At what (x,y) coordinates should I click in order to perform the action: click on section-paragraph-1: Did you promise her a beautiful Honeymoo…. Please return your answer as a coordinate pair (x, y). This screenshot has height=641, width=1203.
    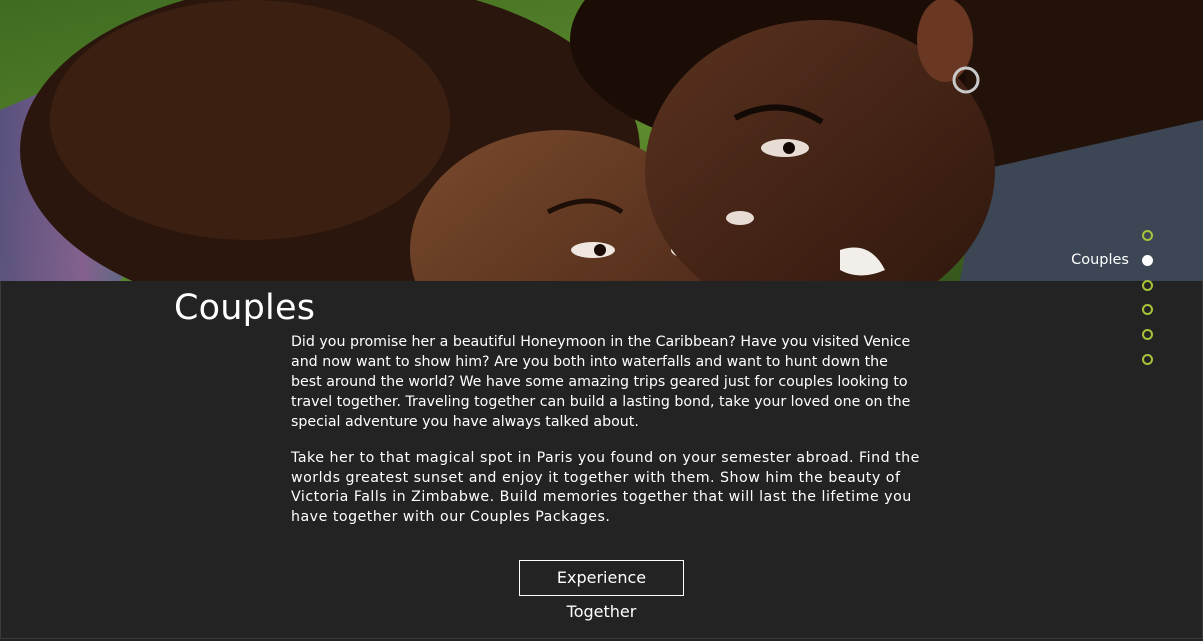
    Looking at the image, I should click on (601, 382).